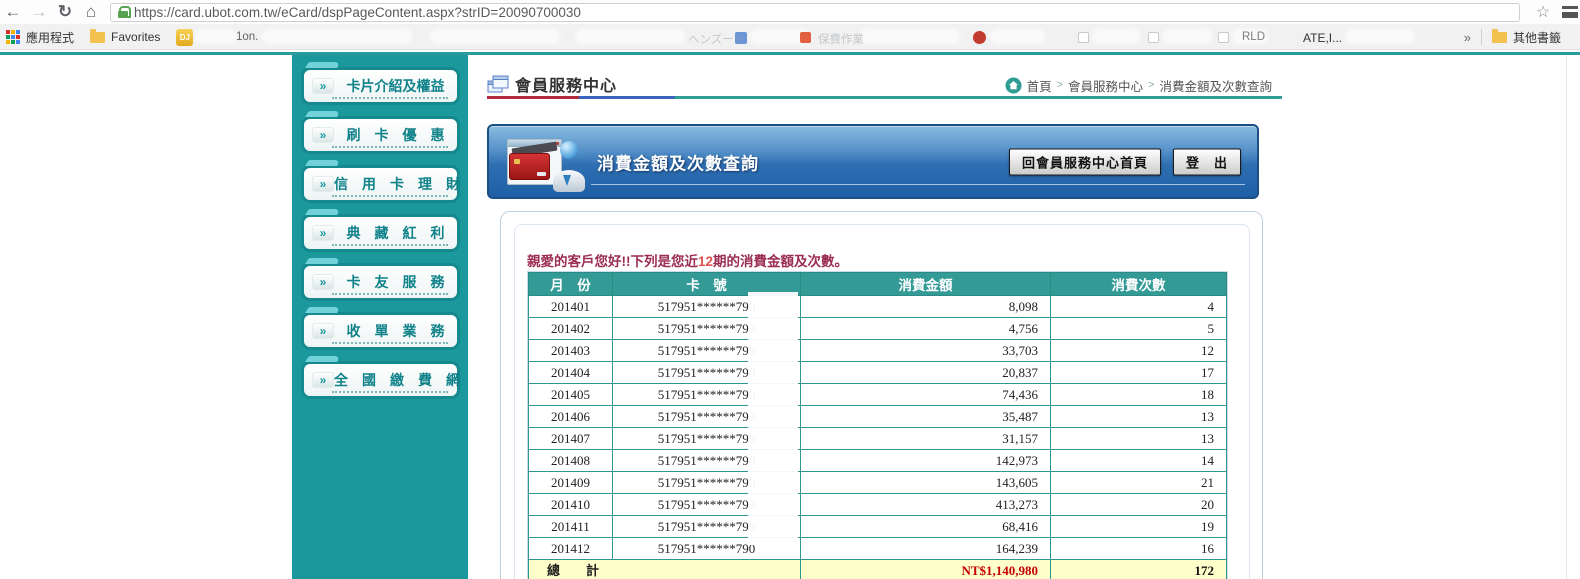 Image resolution: width=1580 pixels, height=579 pixels. I want to click on amount-cell: 74,436, so click(925, 394).